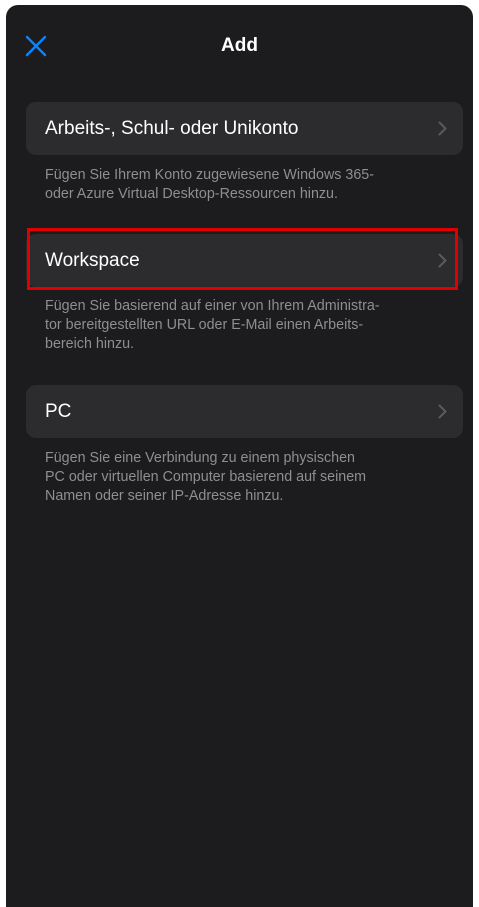 This screenshot has width=479, height=907. What do you see at coordinates (242, 259) in the screenshot?
I see `highlight-box` at bounding box center [242, 259].